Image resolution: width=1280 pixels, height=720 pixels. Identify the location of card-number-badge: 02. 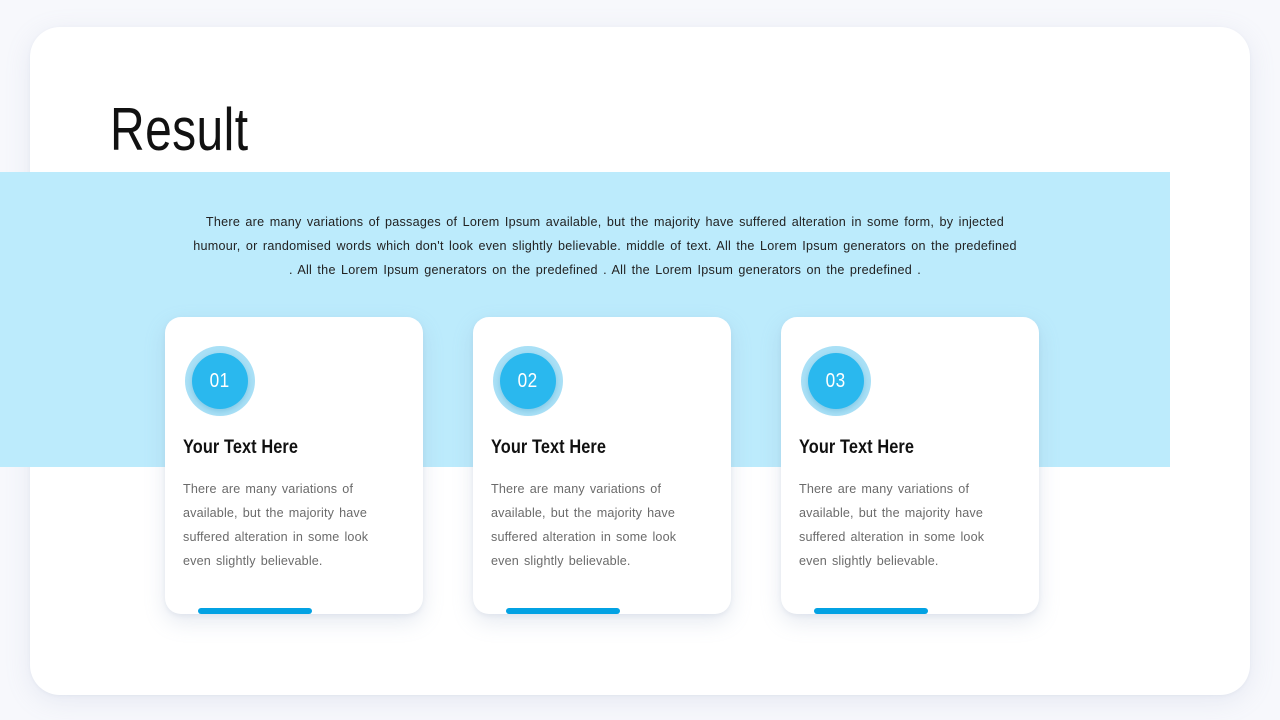
(528, 381).